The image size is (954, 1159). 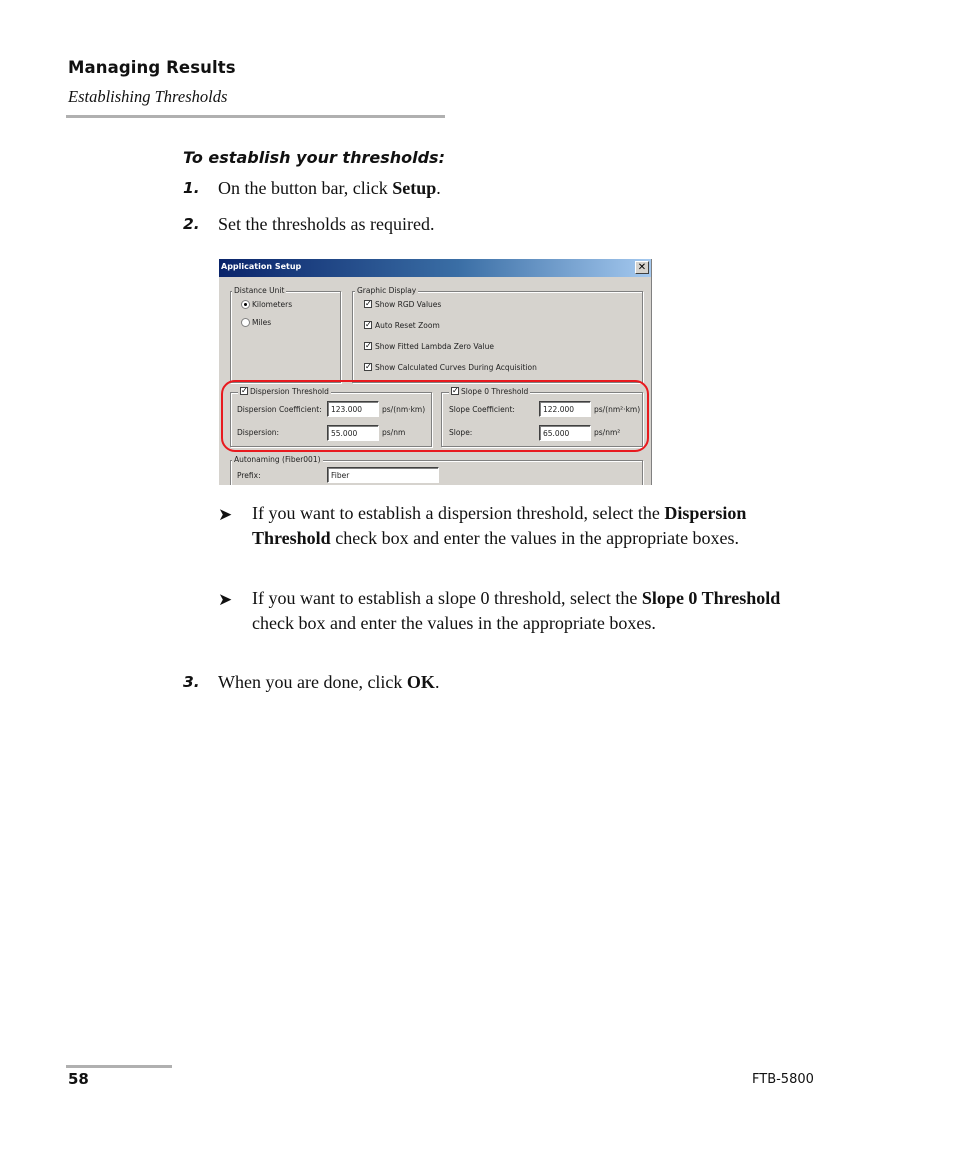 I want to click on close-icon: ✕, so click(x=642, y=267).